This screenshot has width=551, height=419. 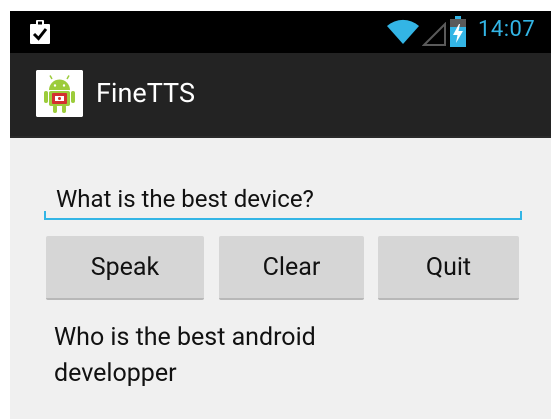 What do you see at coordinates (458, 31) in the screenshot?
I see `battery-charging-icon` at bounding box center [458, 31].